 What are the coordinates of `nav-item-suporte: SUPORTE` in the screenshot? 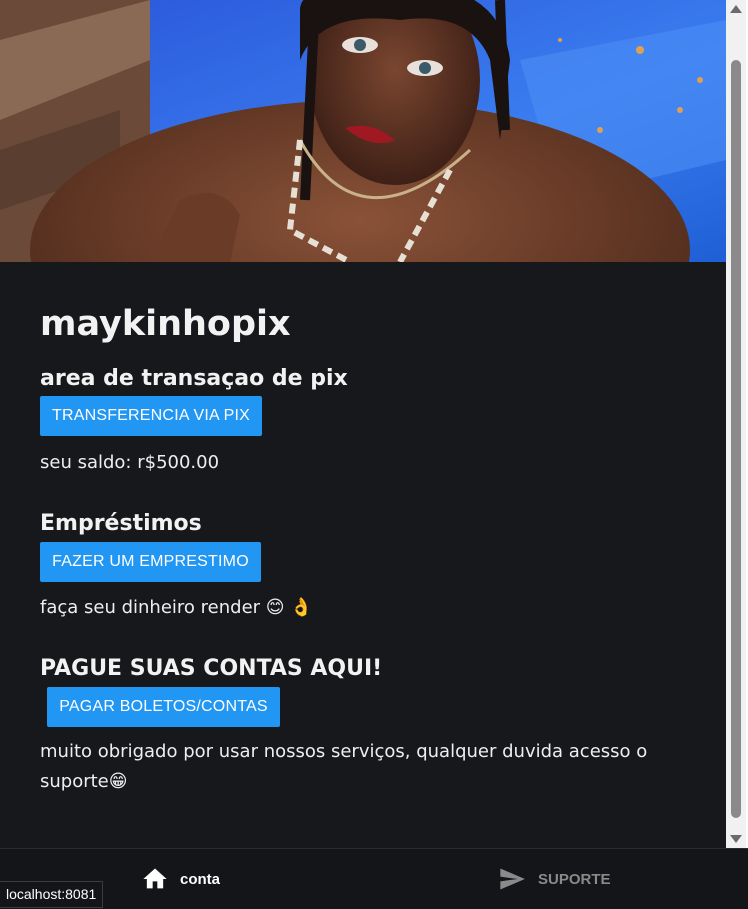 It's located at (553, 879).